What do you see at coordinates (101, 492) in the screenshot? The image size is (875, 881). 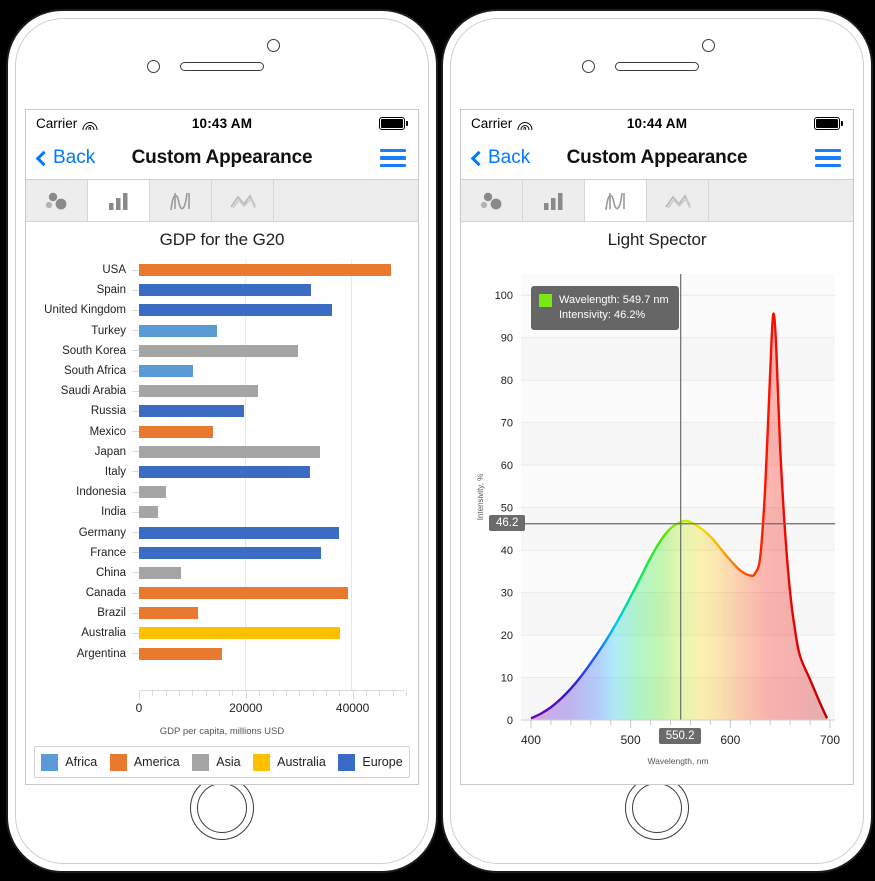 I see `bar-category-label: Indonesia` at bounding box center [101, 492].